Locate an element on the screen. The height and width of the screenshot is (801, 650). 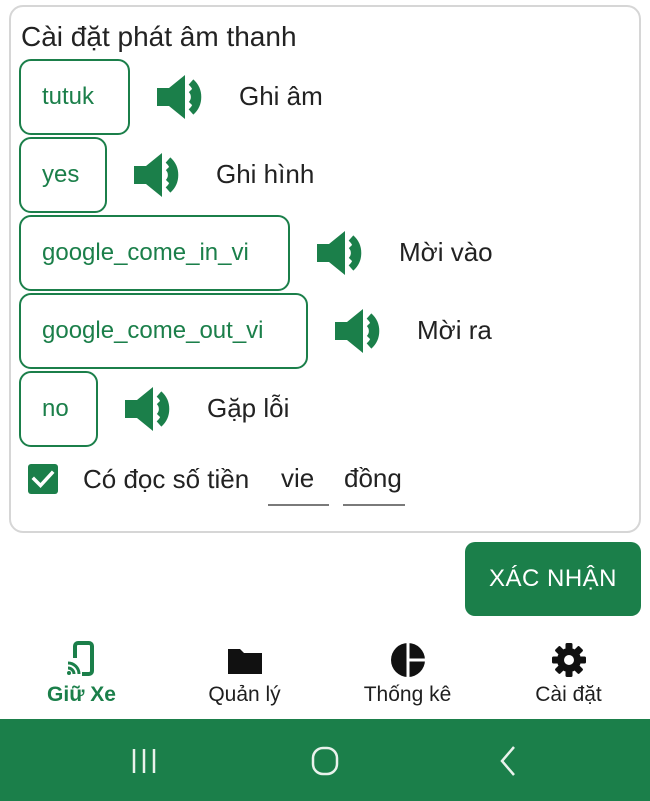
nav-item-parking: Giữ Xe is located at coordinates (81, 677).